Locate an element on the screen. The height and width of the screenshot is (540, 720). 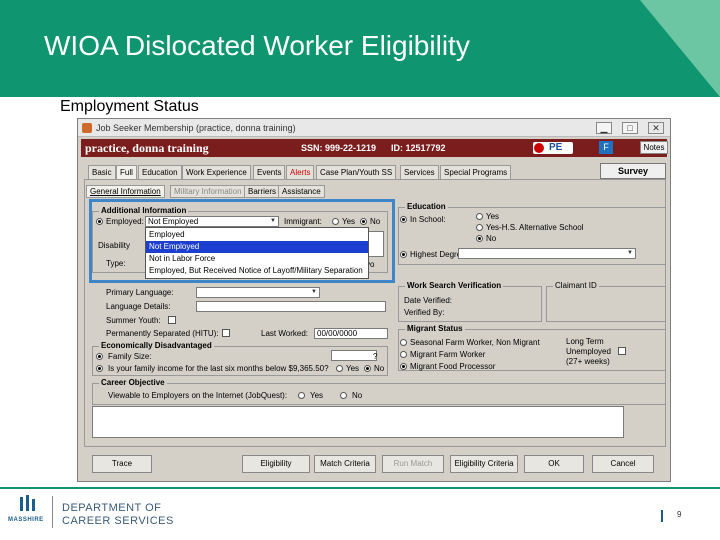
tab-full: Full is located at coordinates (126, 172).